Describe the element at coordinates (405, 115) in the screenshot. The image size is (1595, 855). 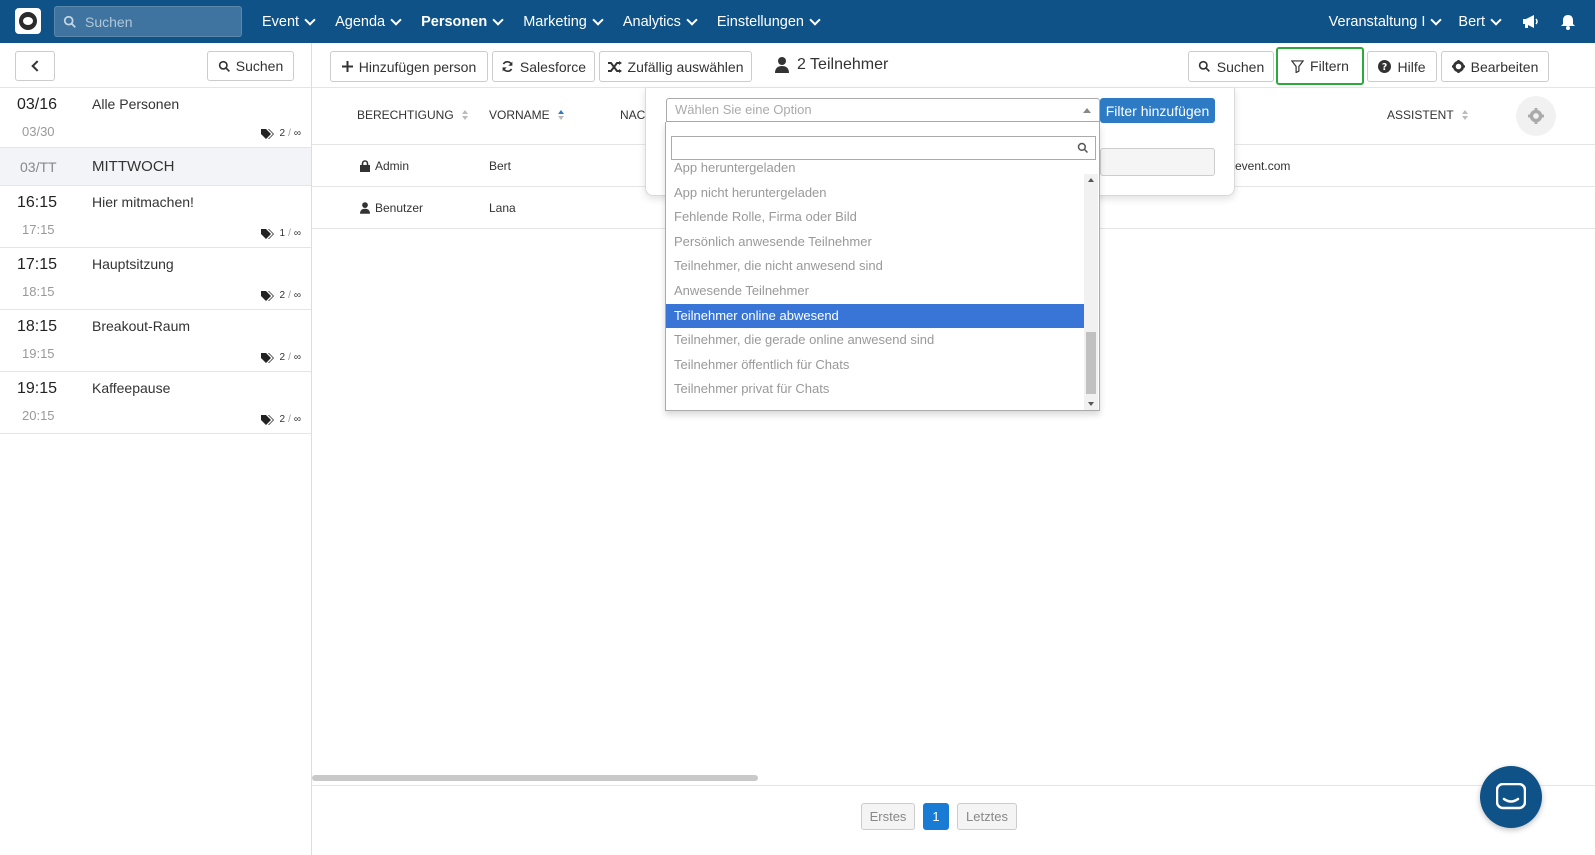
I see `col-permission-label: BERECHTIGUNG` at that location.